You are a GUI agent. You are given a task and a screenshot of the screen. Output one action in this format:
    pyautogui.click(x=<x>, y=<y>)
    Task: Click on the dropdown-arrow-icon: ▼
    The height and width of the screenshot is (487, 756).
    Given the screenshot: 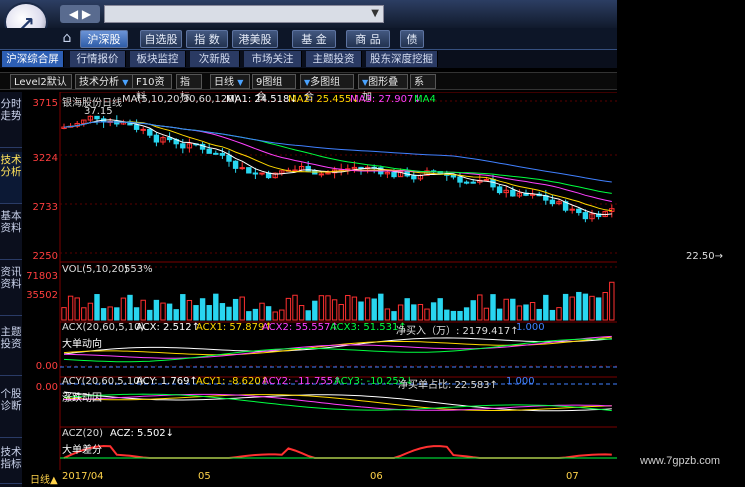 What is the action you would take?
    pyautogui.click(x=375, y=13)
    